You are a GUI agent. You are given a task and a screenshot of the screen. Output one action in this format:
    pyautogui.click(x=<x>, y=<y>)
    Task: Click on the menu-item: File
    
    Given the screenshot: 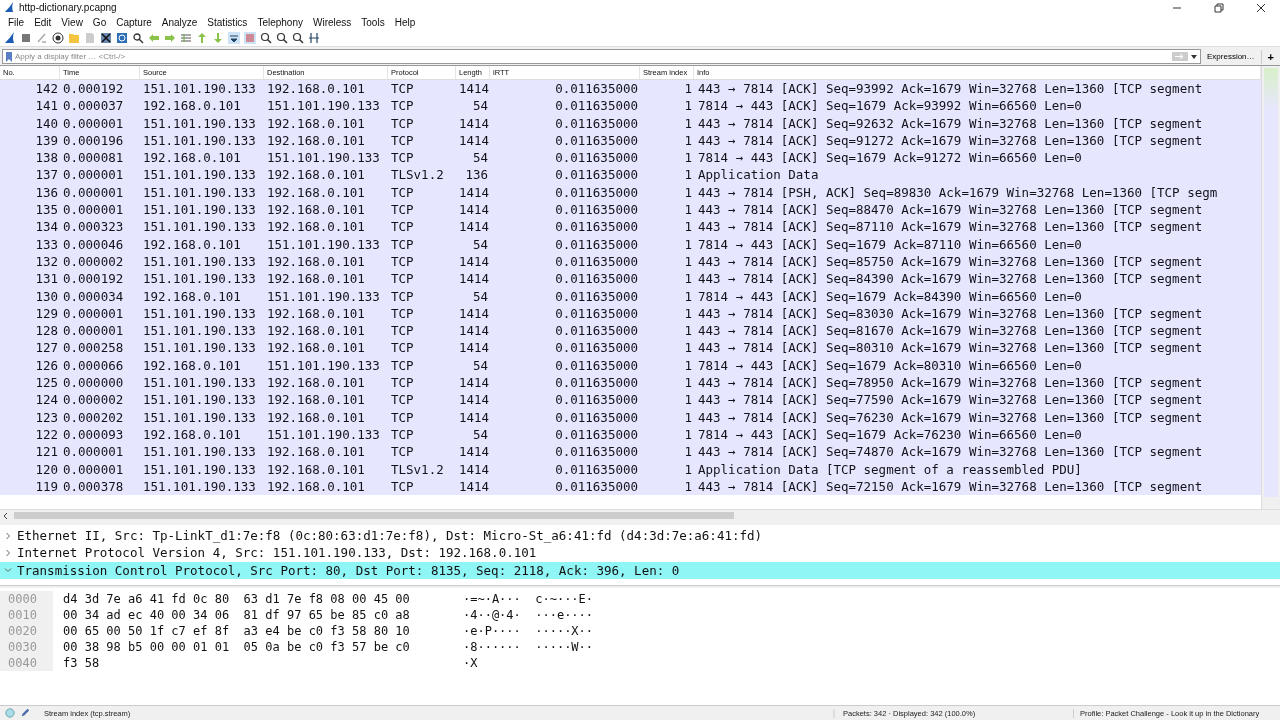 What is the action you would take?
    pyautogui.click(x=16, y=22)
    